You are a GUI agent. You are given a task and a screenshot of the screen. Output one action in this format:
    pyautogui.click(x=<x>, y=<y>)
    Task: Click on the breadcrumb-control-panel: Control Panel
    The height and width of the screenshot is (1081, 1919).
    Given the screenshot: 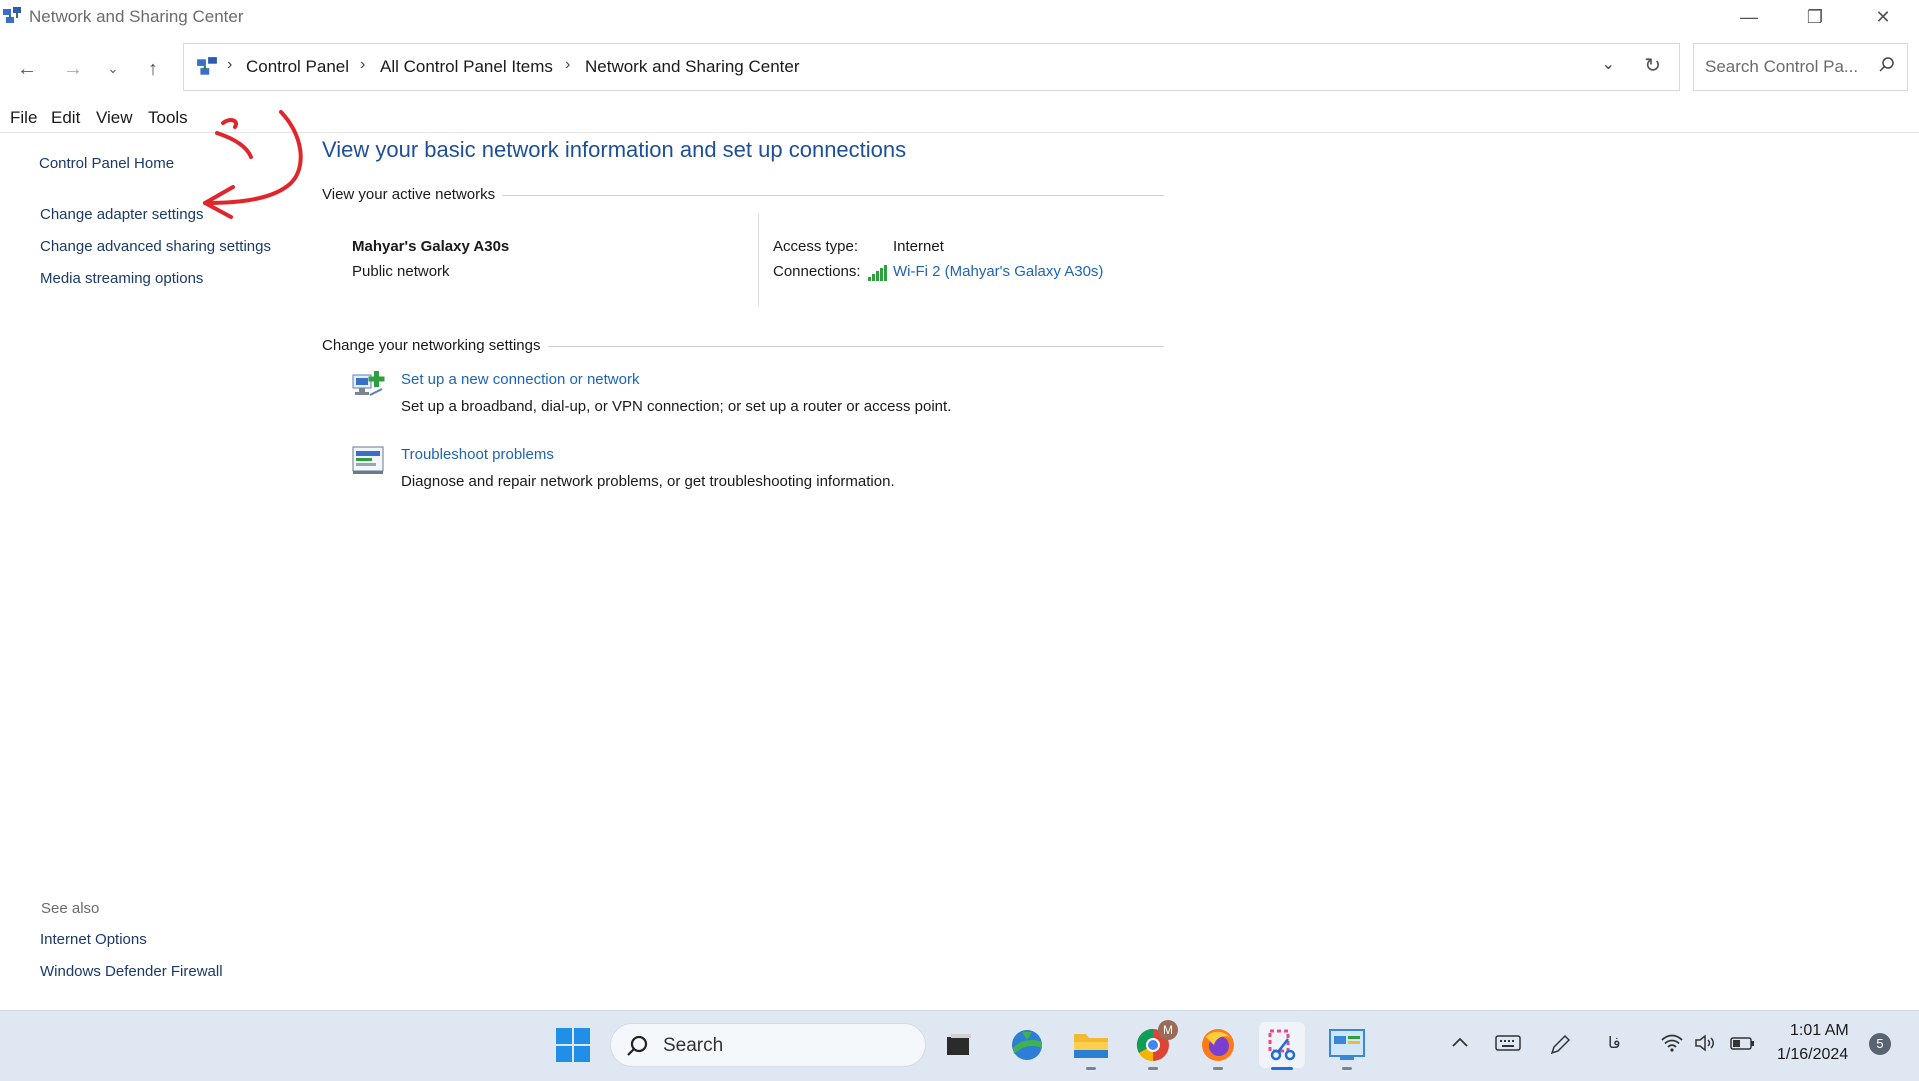 What is the action you would take?
    pyautogui.click(x=297, y=67)
    